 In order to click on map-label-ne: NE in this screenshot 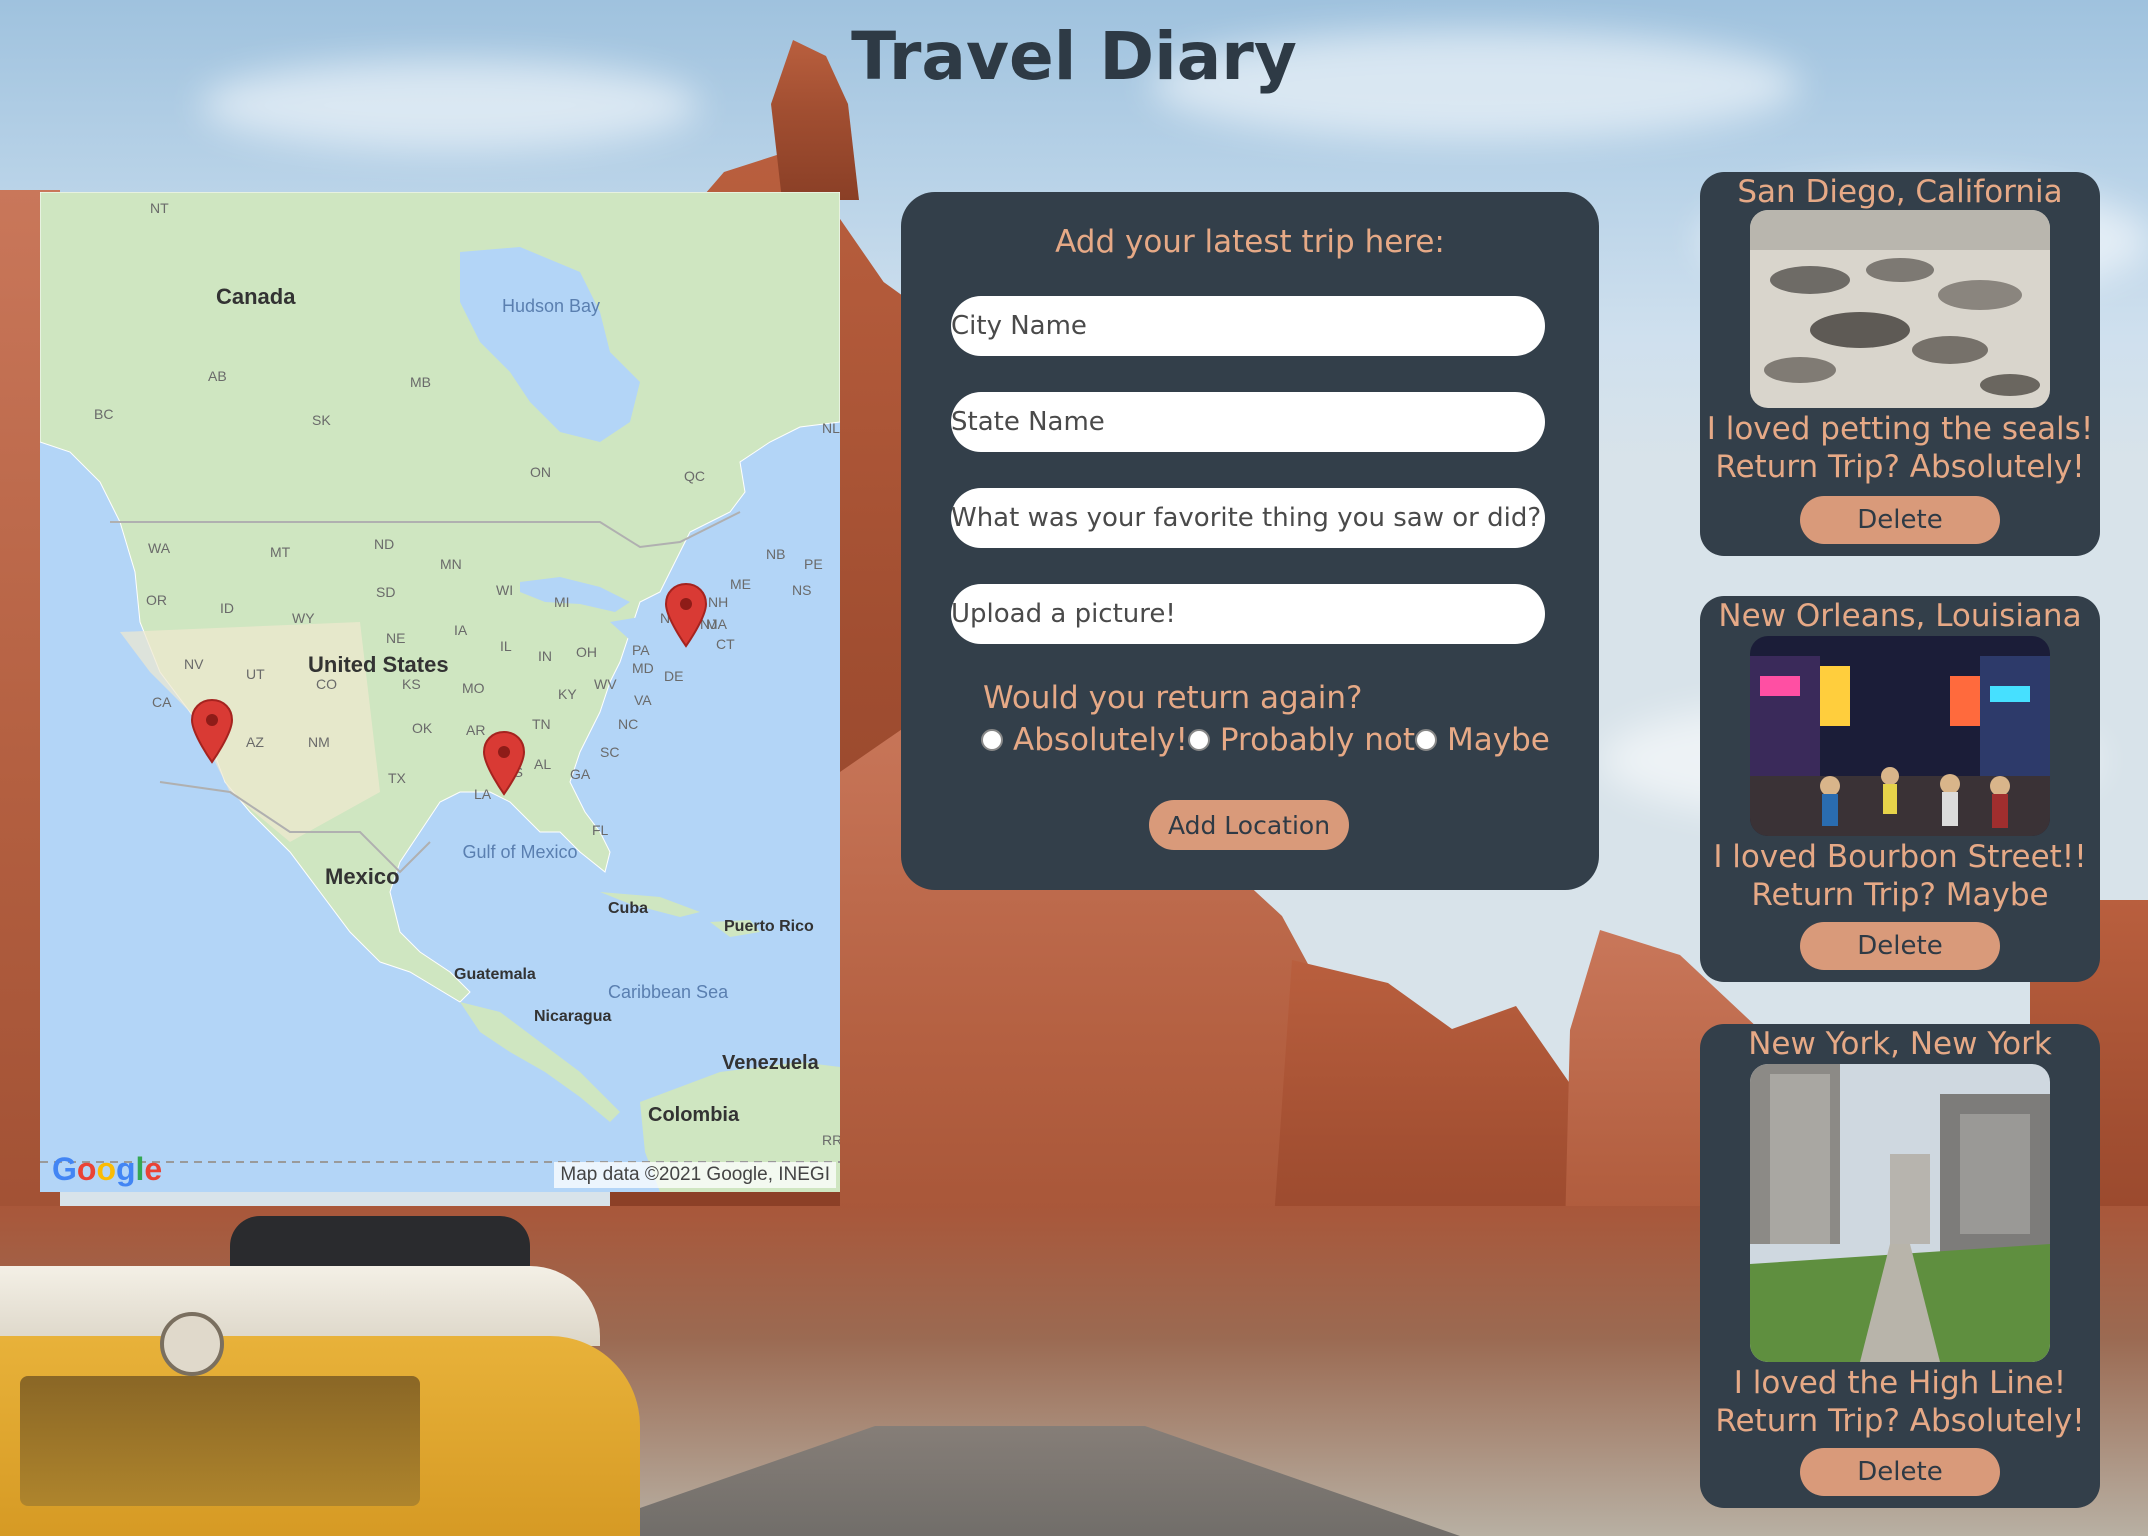, I will do `click(396, 638)`.